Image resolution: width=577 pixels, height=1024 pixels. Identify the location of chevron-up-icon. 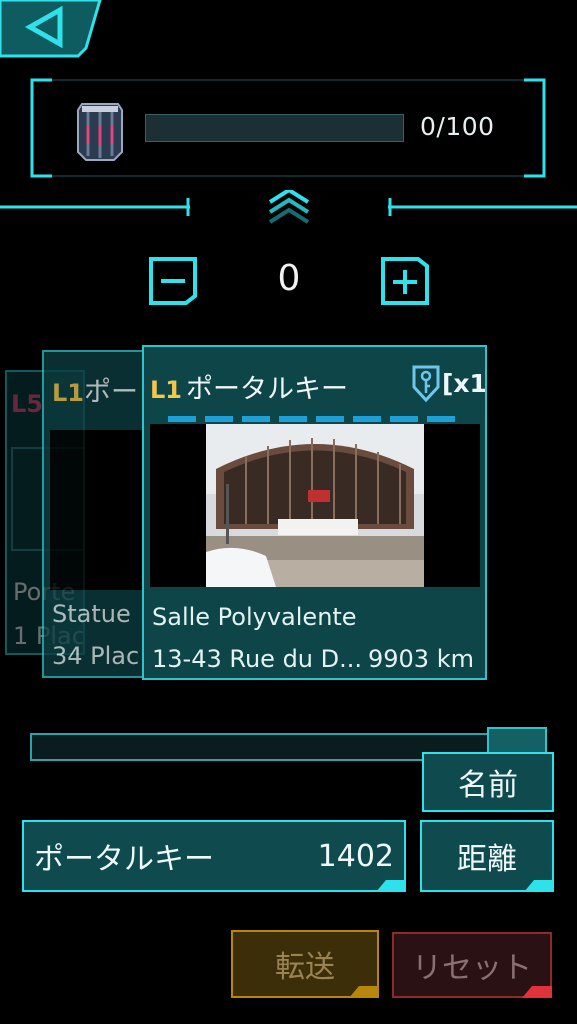
(289, 205).